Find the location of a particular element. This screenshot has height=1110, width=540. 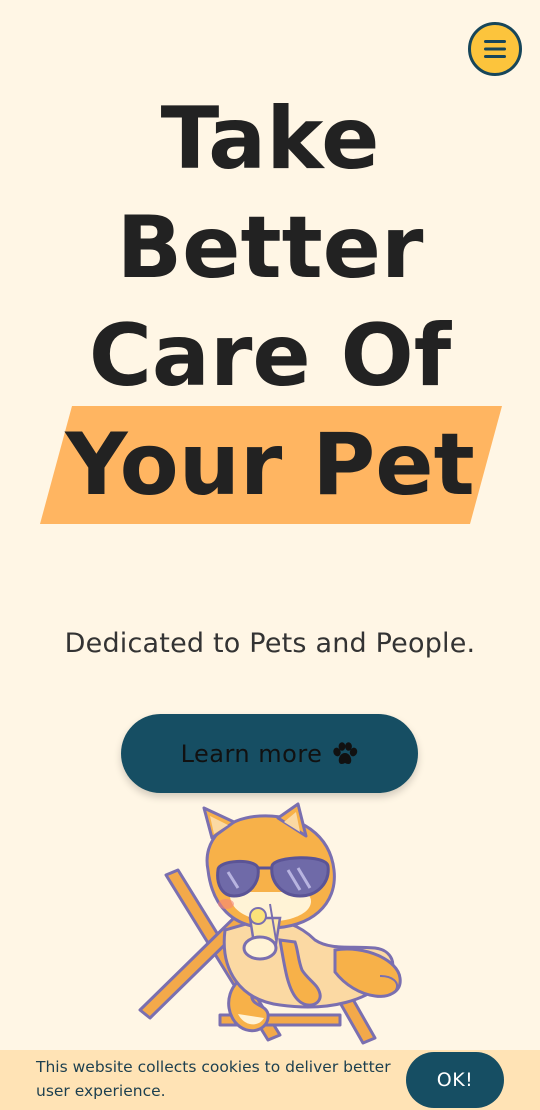

menu-button is located at coordinates (495, 49).